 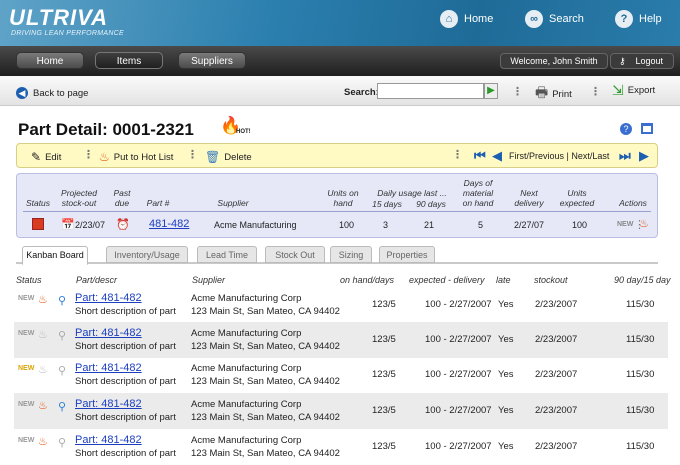 What do you see at coordinates (129, 60) in the screenshot?
I see `tab-items: Items` at bounding box center [129, 60].